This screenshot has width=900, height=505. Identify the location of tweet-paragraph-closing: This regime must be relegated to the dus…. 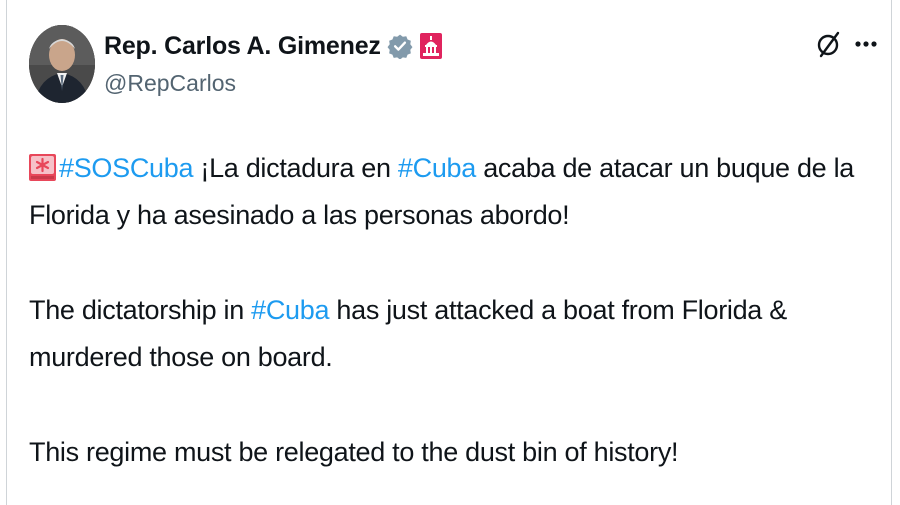
(454, 452).